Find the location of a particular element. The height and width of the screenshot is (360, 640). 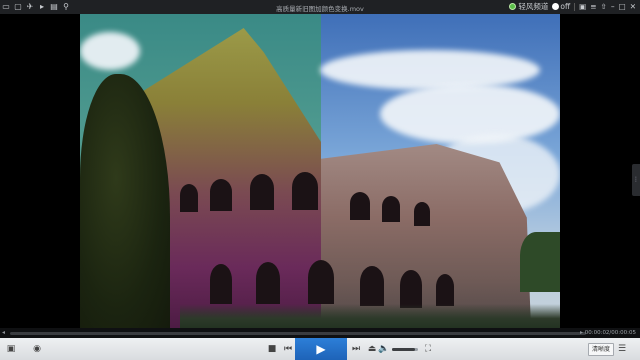

right-toolbar: 轻风频道 off ▣ ≡ ⇧ – □ ✕ is located at coordinates (572, 6).